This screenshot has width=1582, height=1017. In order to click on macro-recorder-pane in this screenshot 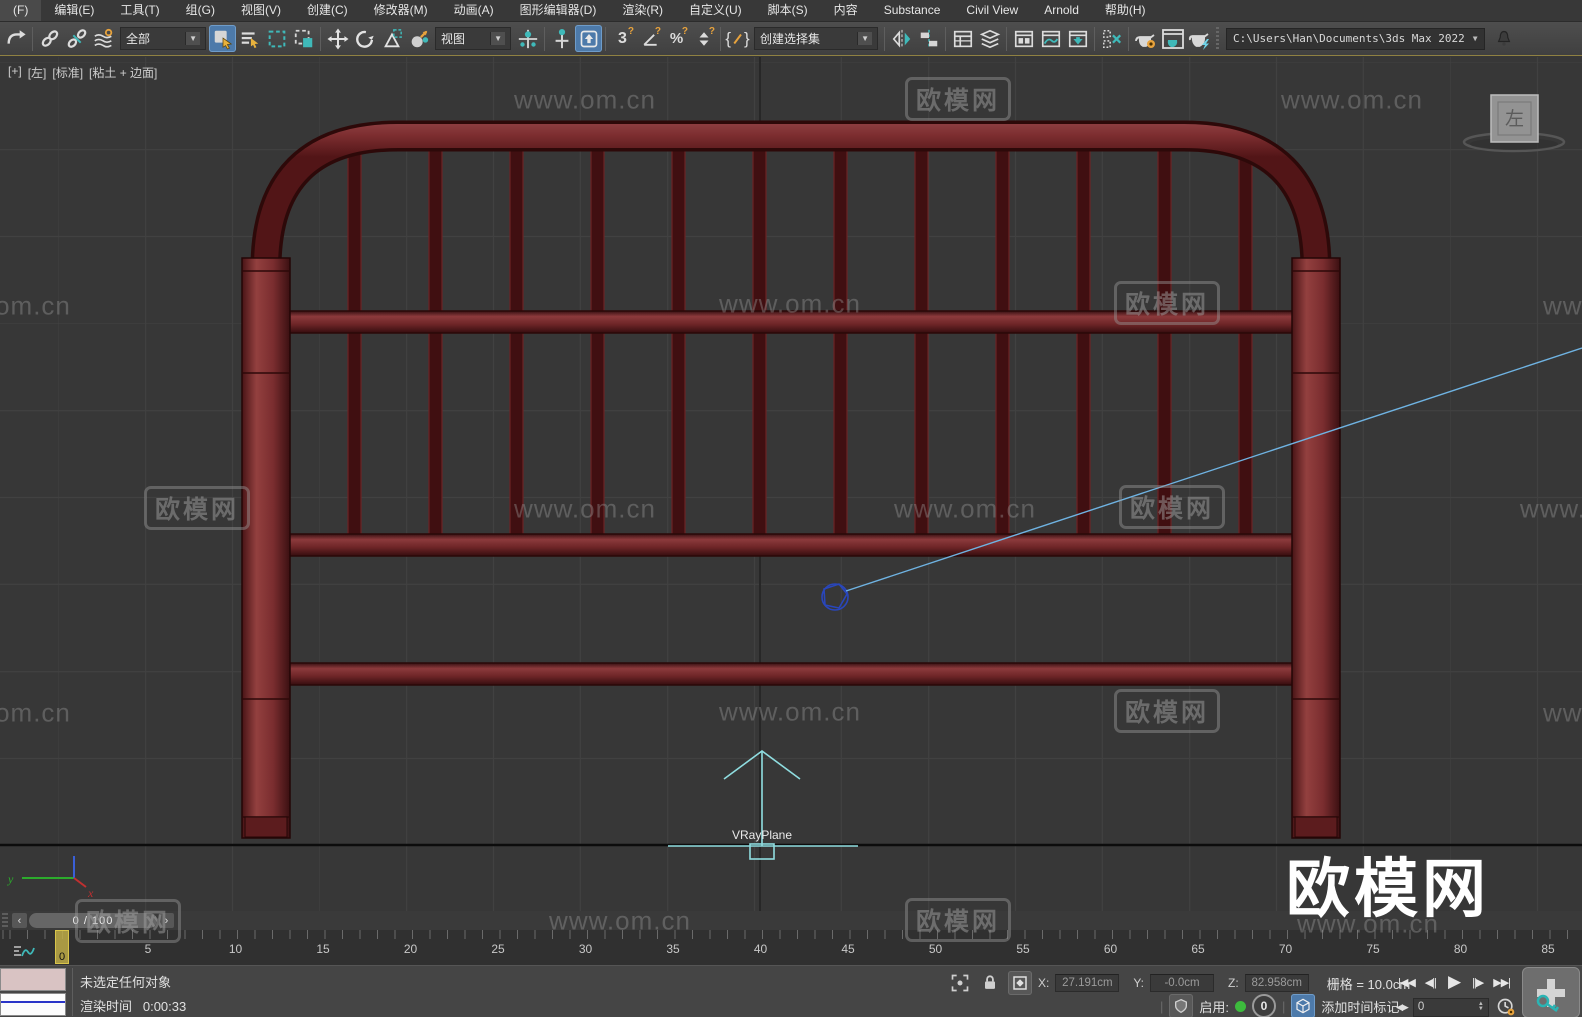, I will do `click(33, 979)`.